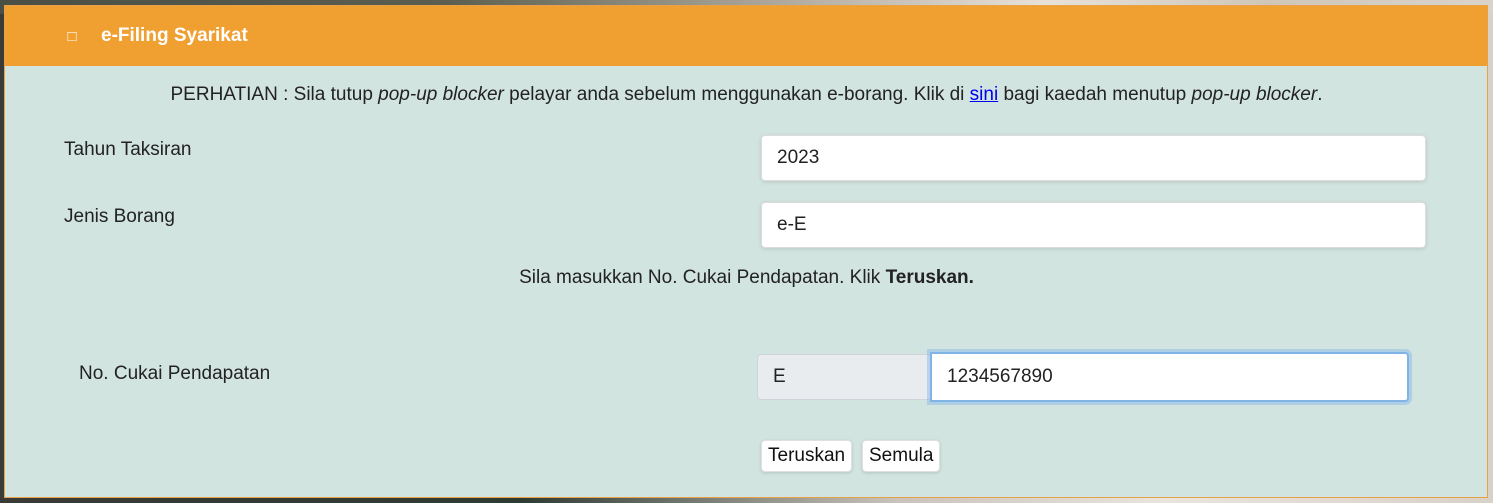  Describe the element at coordinates (746, 36) in the screenshot. I see `panel-header: □ e-Filing Syarikat` at that location.